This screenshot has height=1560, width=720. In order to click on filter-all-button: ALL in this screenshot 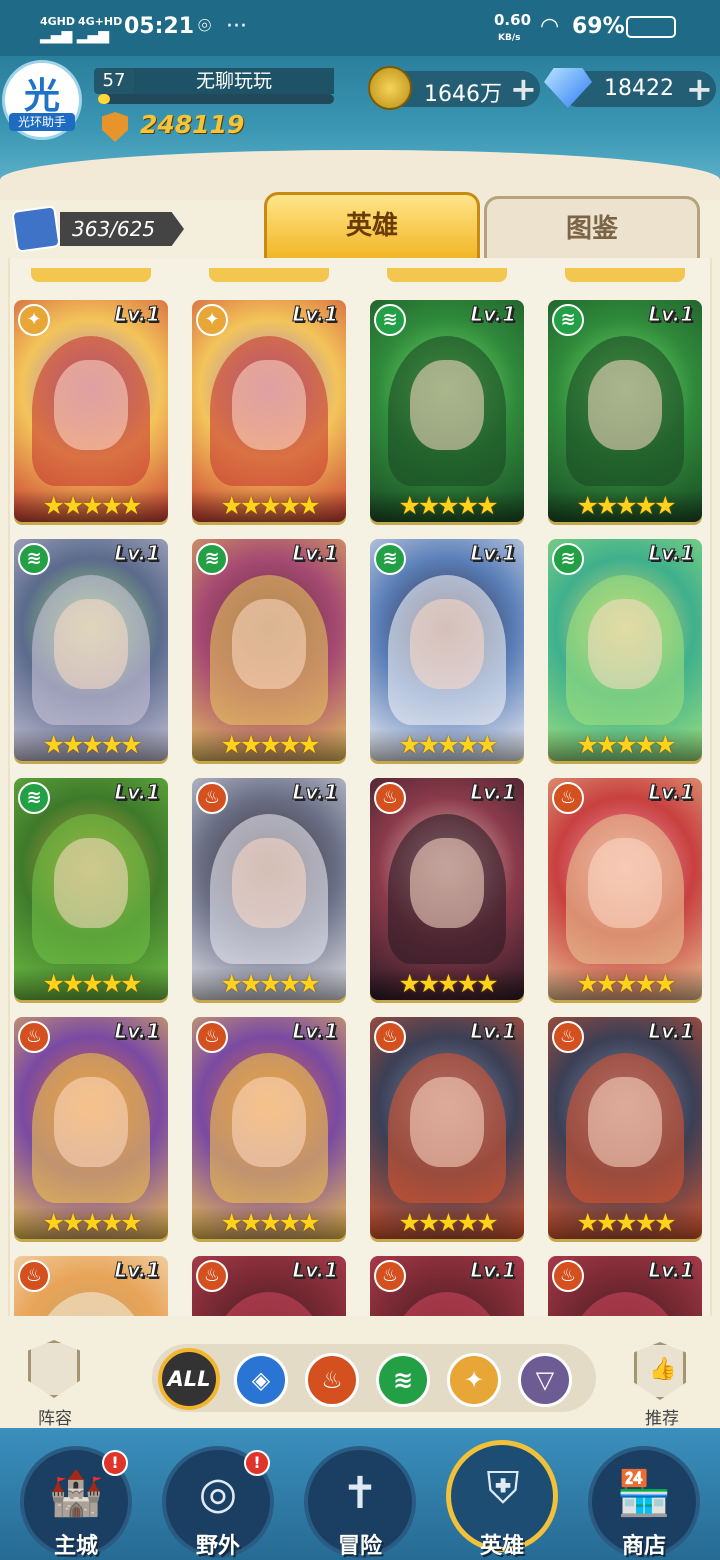, I will do `click(189, 1379)`.